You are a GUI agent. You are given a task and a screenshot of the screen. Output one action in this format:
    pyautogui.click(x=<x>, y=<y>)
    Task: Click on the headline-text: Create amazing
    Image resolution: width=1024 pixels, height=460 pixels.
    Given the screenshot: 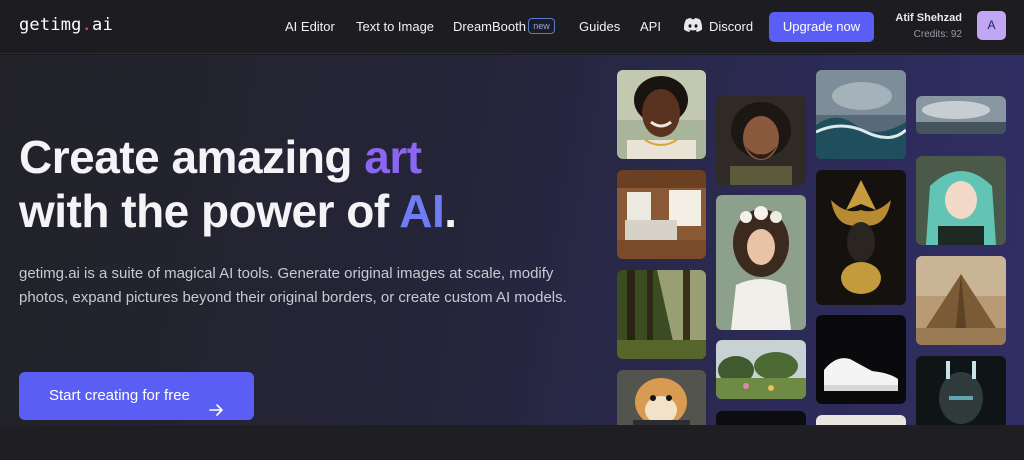 What is the action you would take?
    pyautogui.click(x=192, y=157)
    